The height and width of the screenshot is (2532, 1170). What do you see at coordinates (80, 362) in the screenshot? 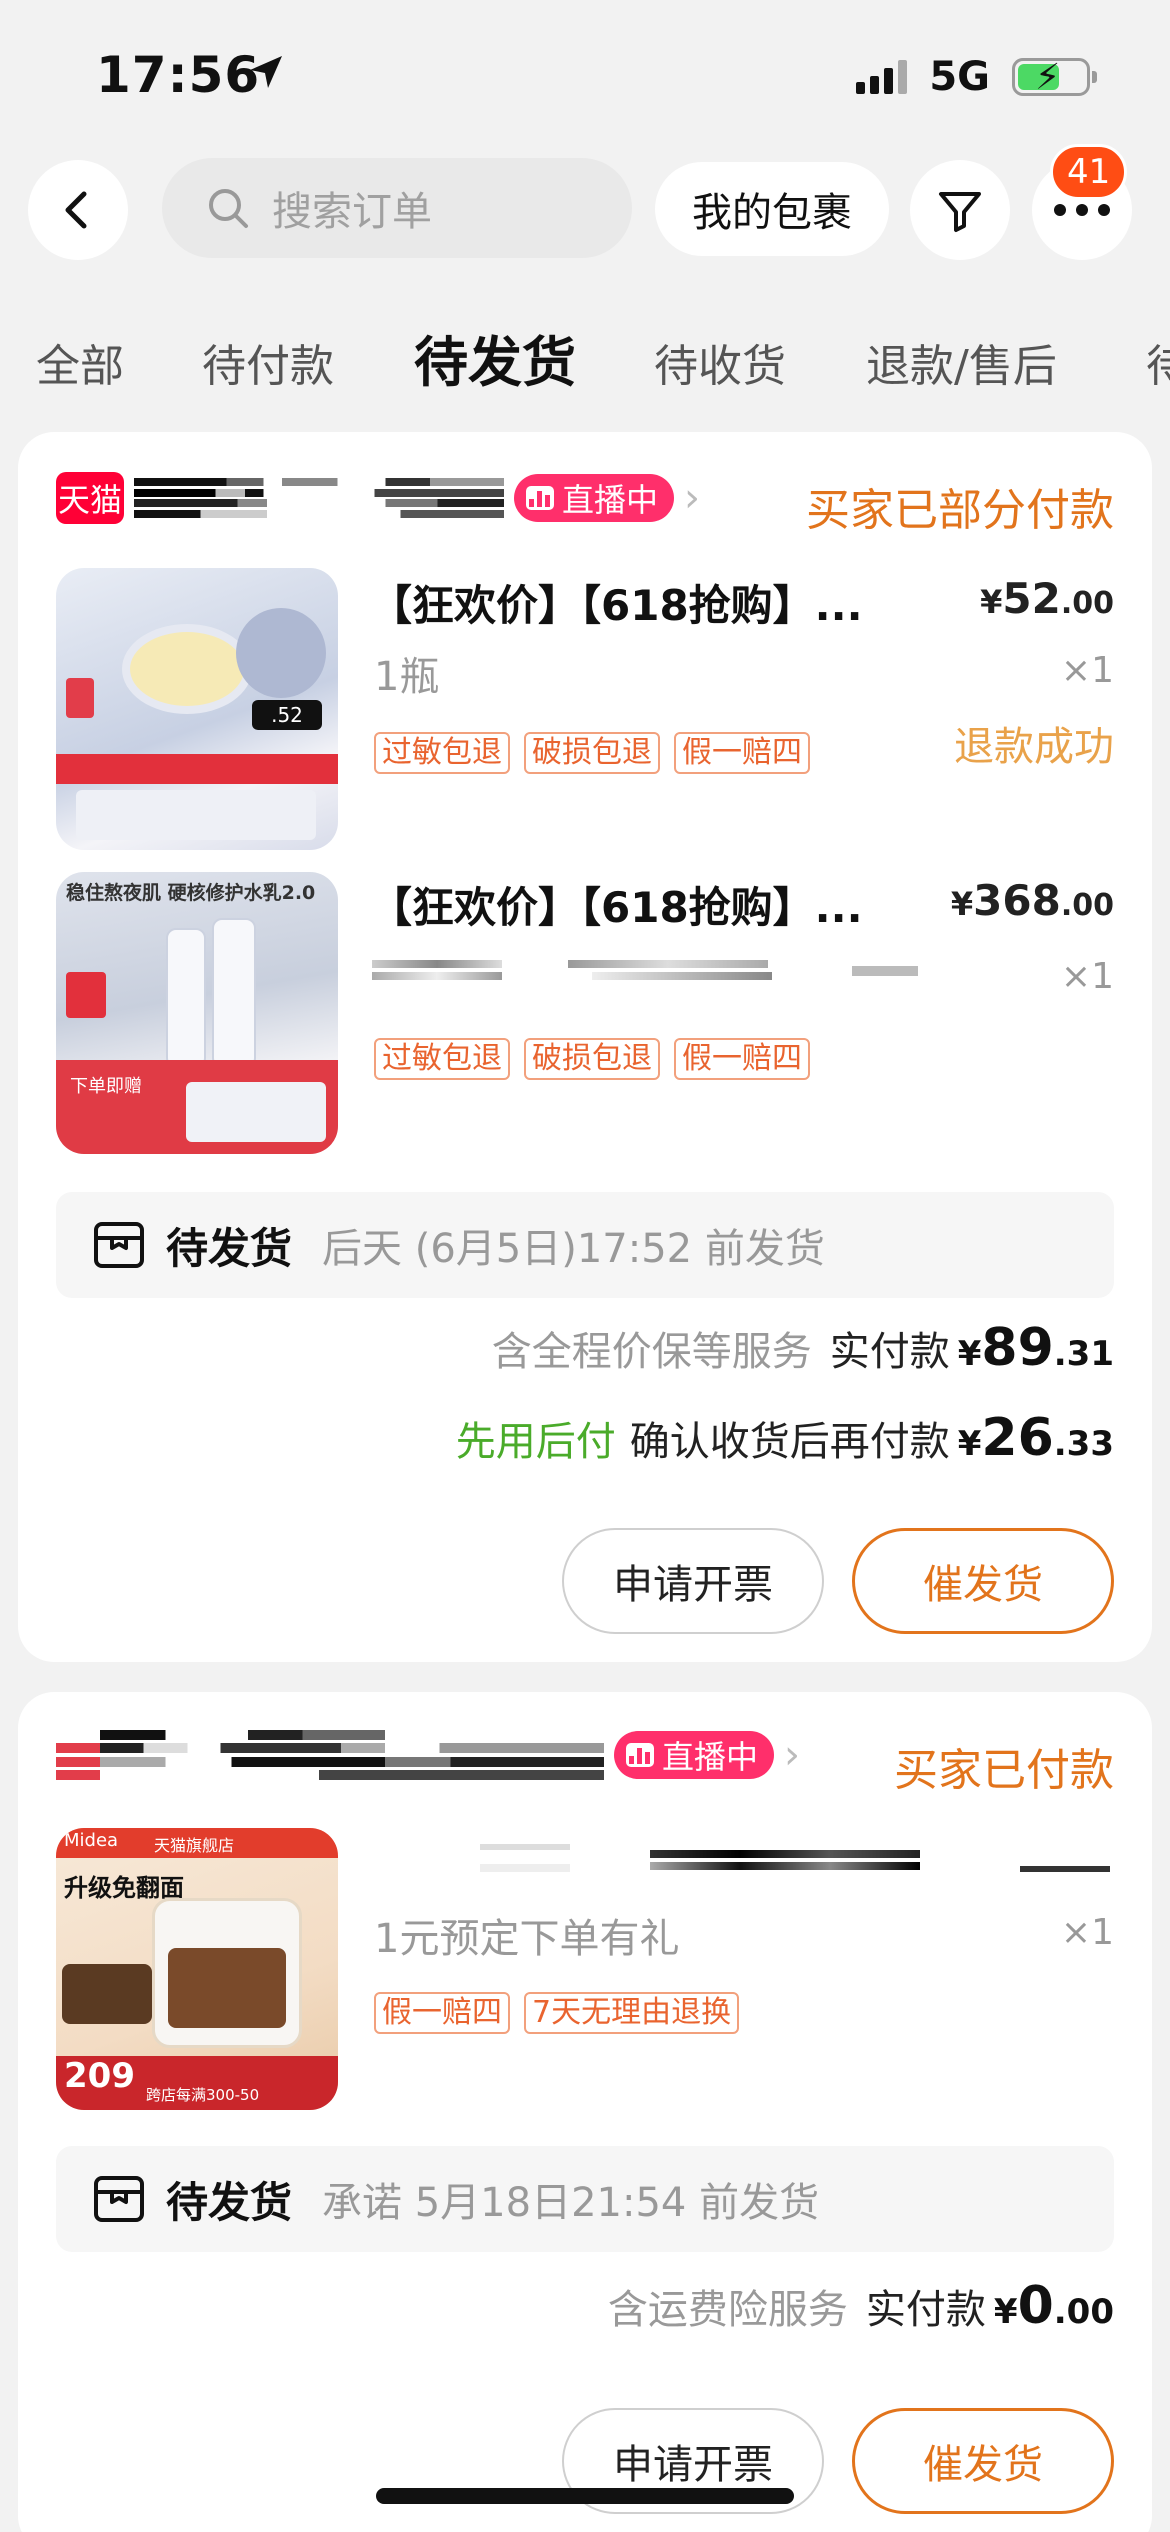
I see `tab-all: 全部` at bounding box center [80, 362].